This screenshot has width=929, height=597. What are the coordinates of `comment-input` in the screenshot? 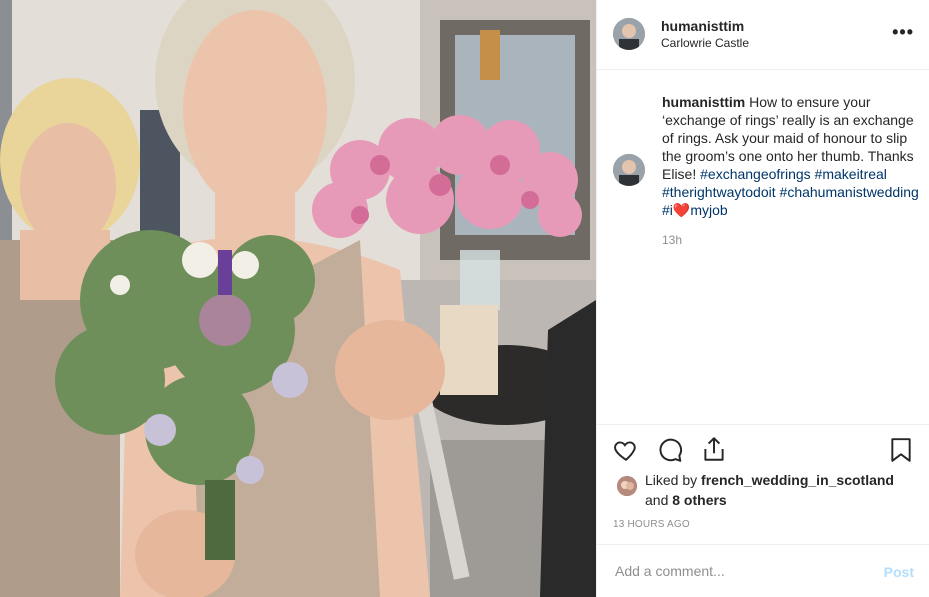 It's located at (740, 571).